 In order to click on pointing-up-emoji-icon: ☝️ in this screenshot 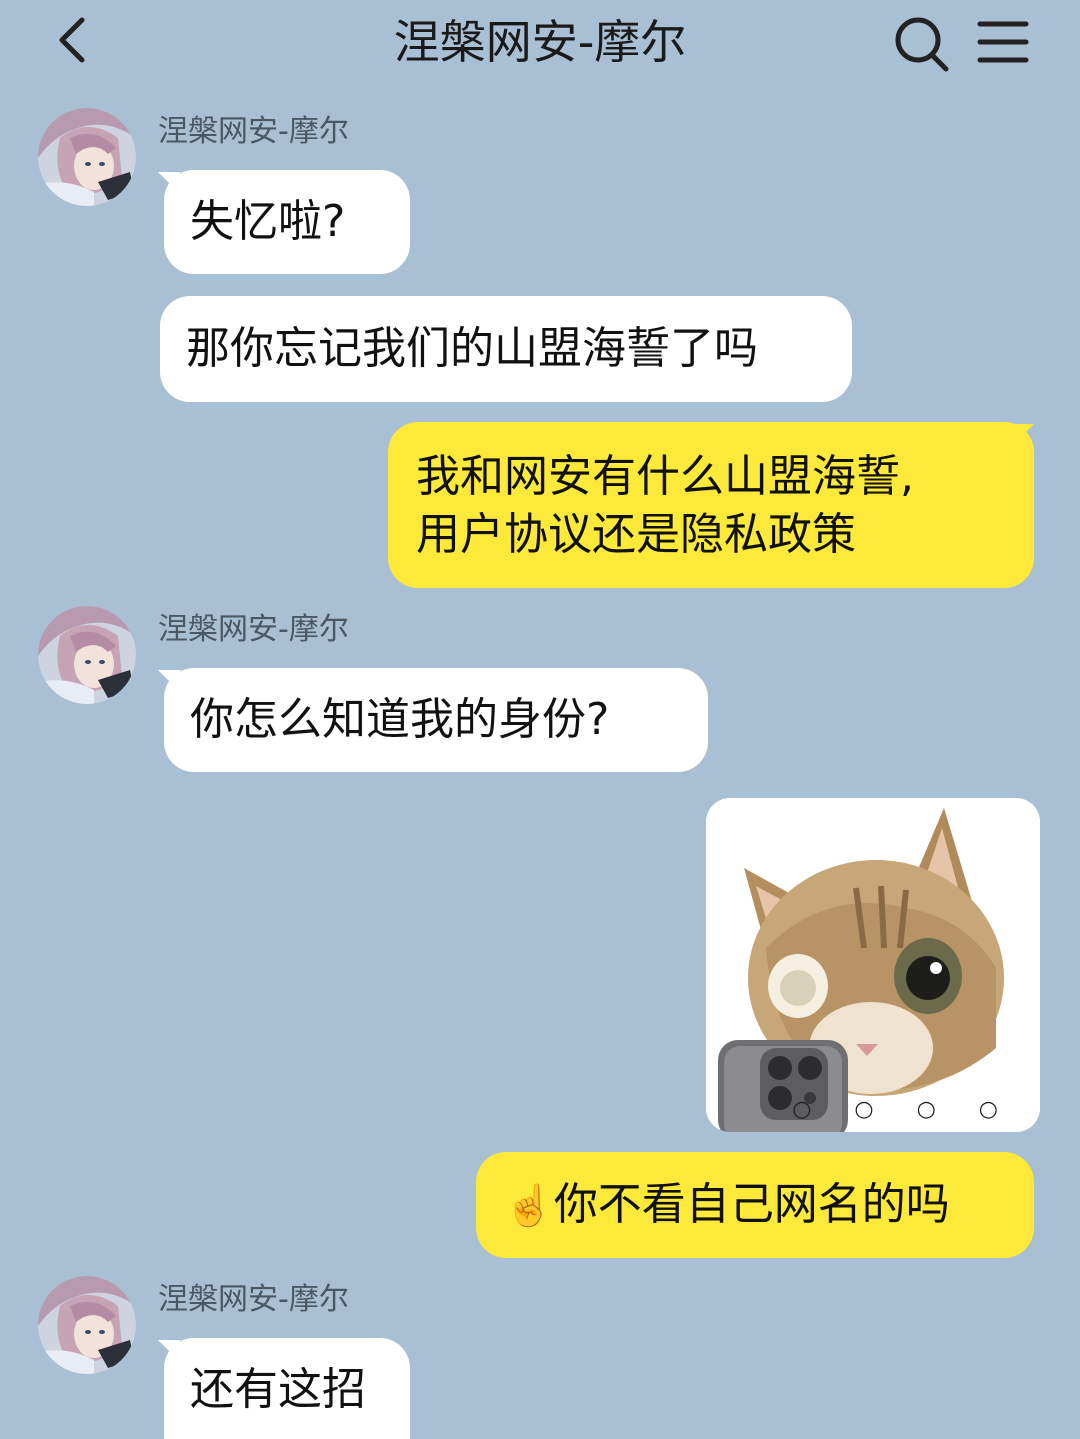, I will do `click(529, 1206)`.